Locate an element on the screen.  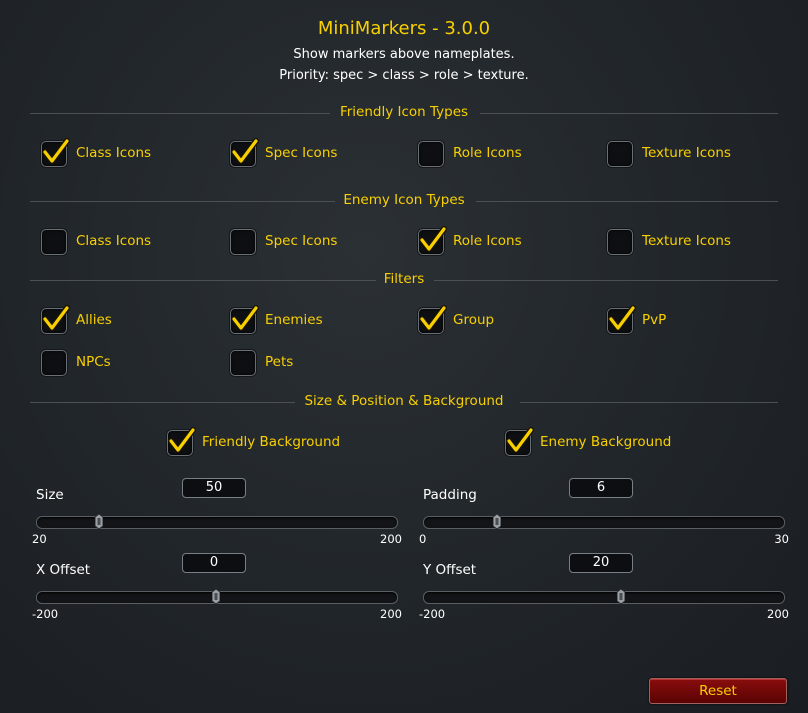
section-friendly-icon-types: Friendly Icon Types is located at coordinates (404, 113).